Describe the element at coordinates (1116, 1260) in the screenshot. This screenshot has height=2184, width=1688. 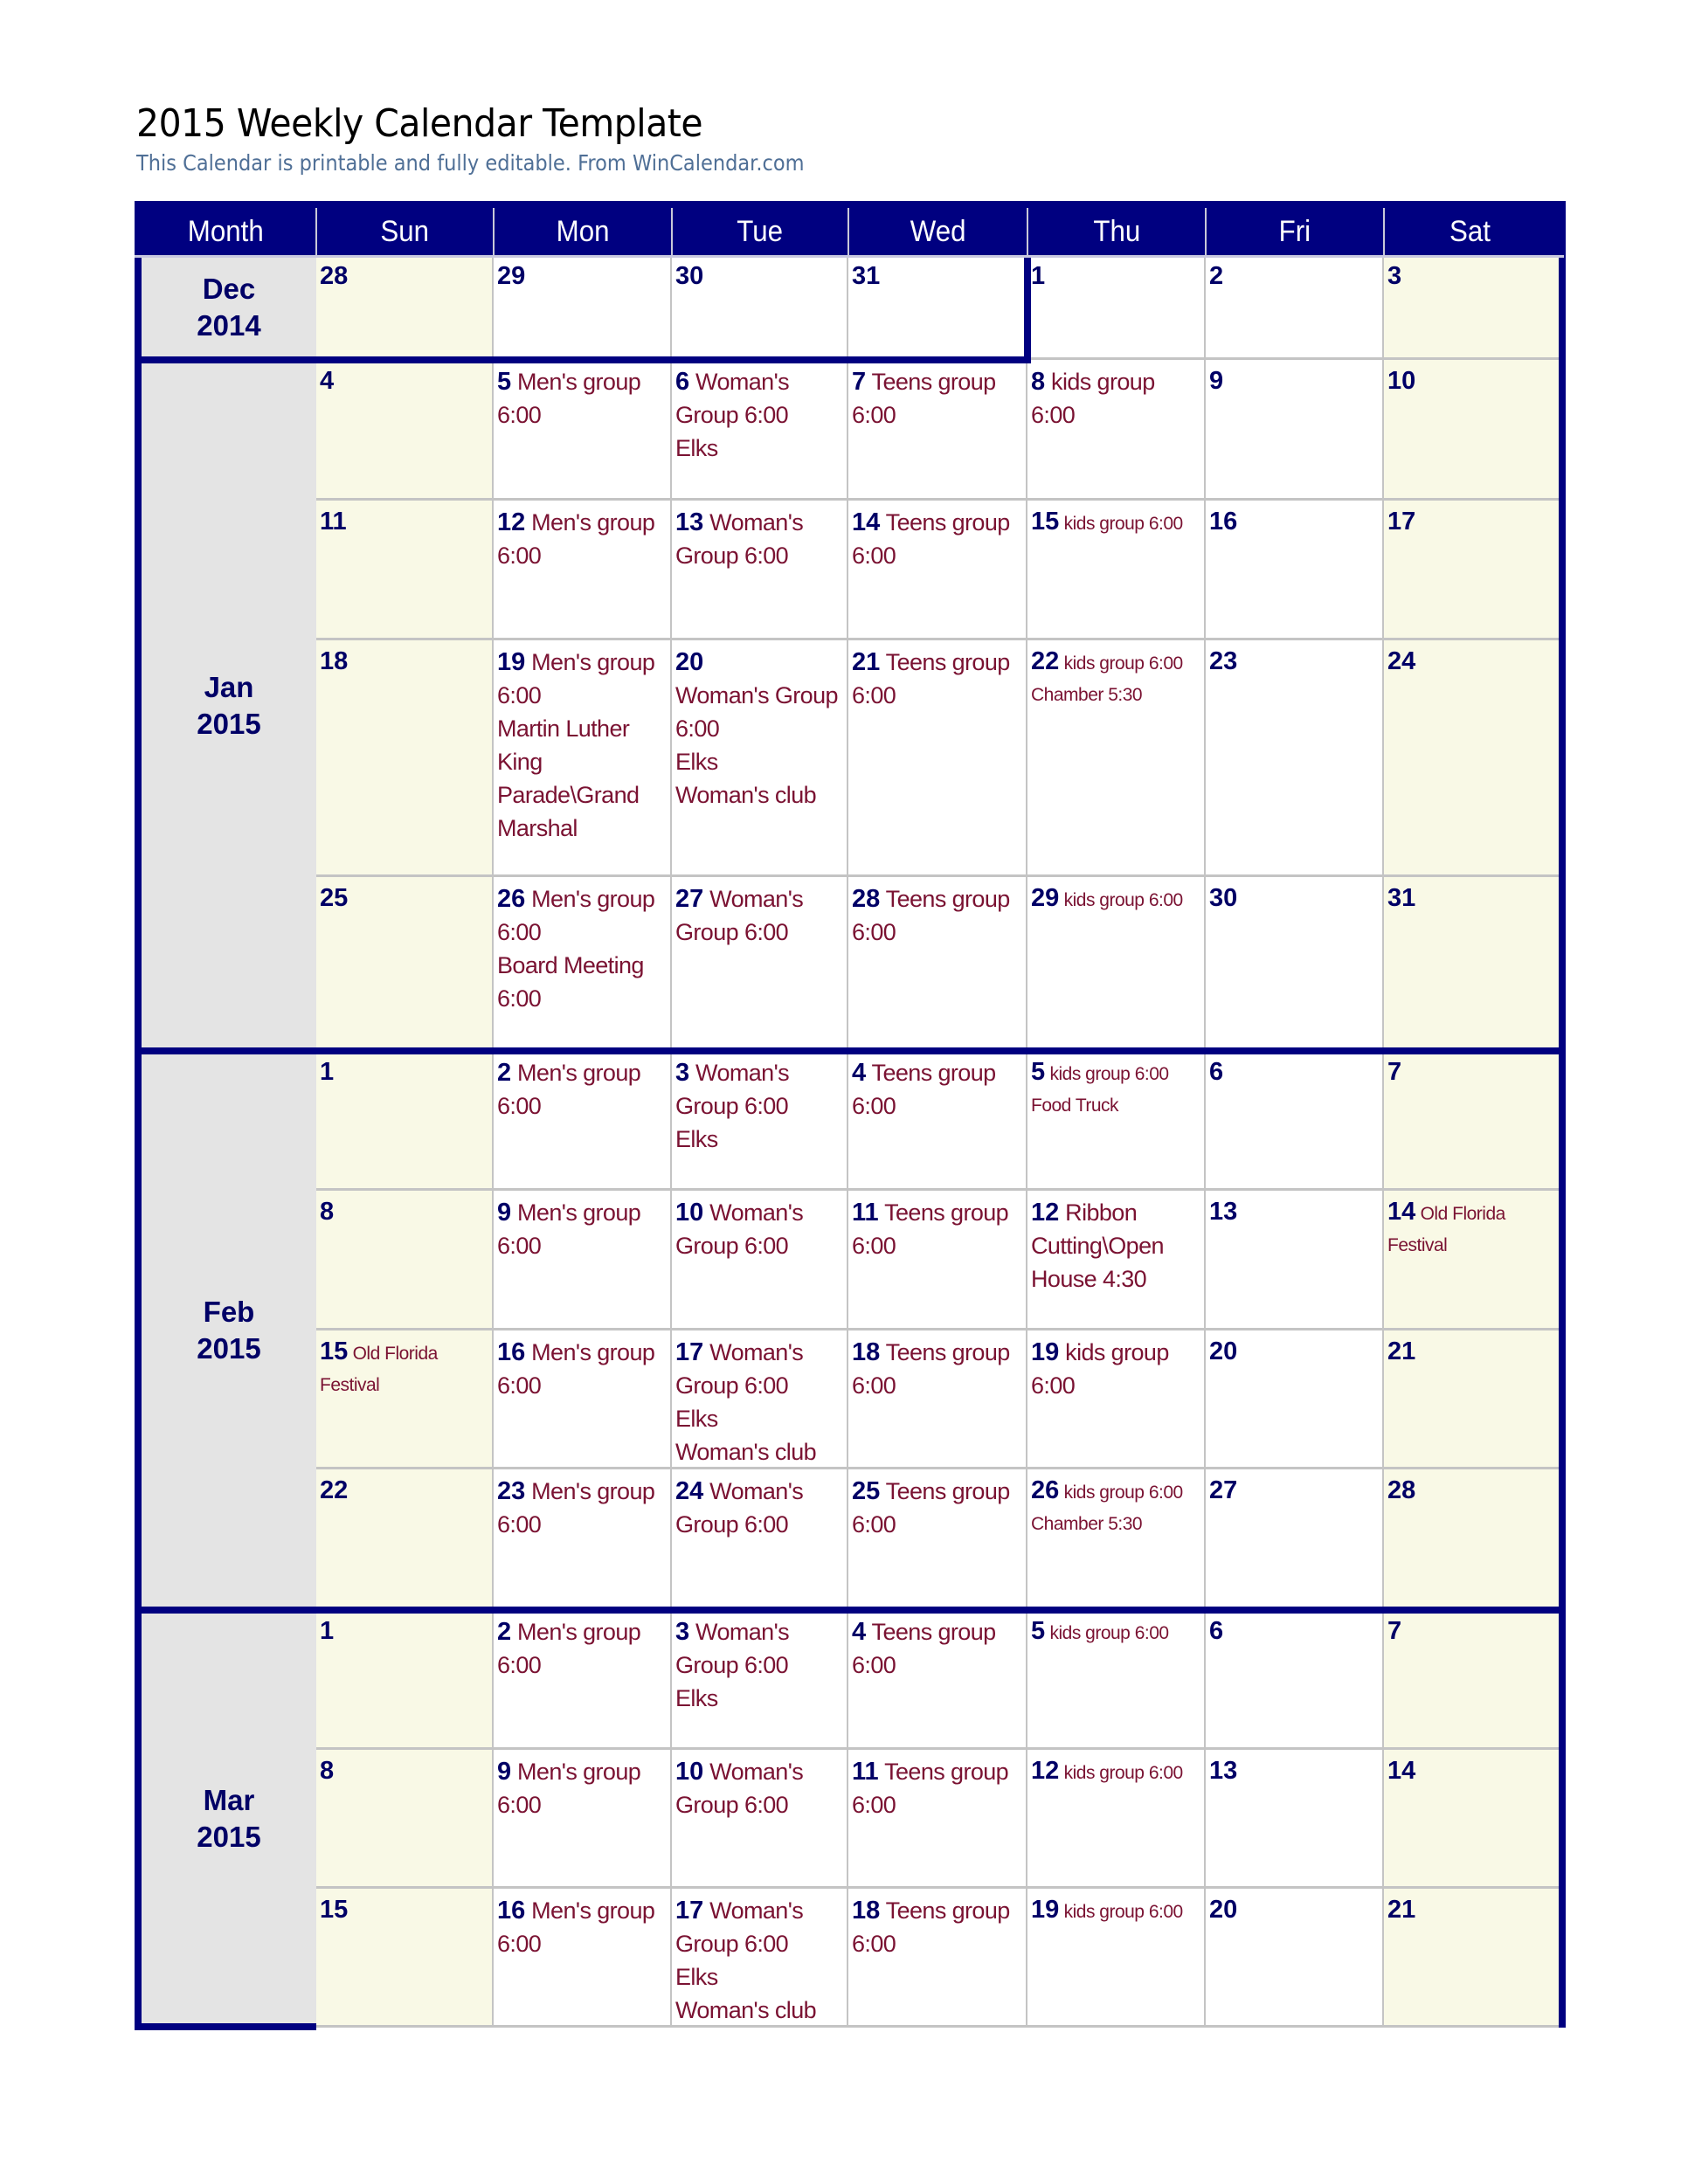
I see `day-cell-thu: 12 Ribbon Cutting\Open House 4:30` at that location.